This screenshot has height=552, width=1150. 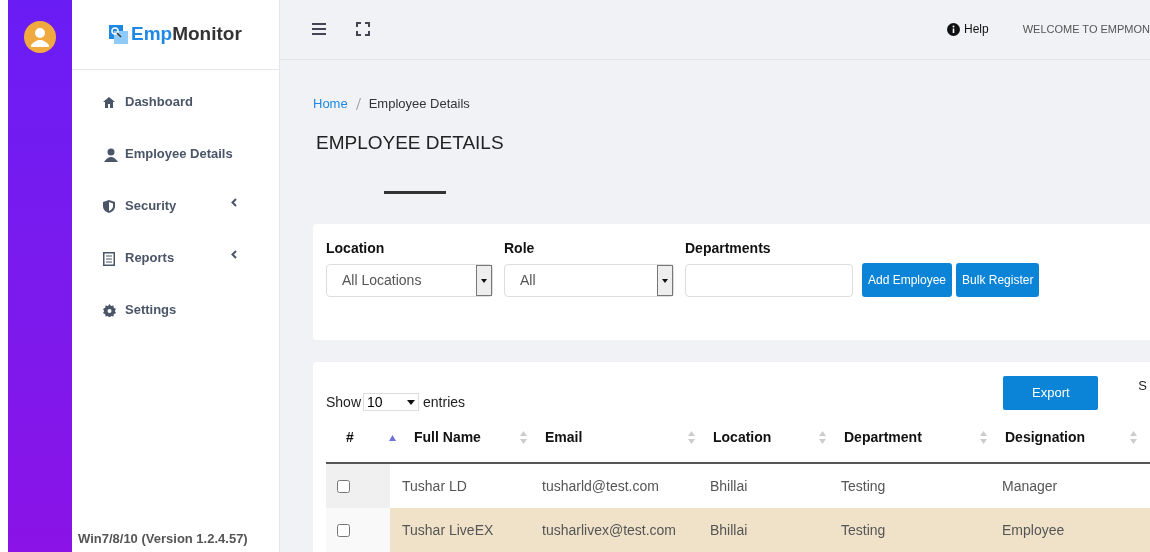 I want to click on menu-icon, so click(x=319, y=29).